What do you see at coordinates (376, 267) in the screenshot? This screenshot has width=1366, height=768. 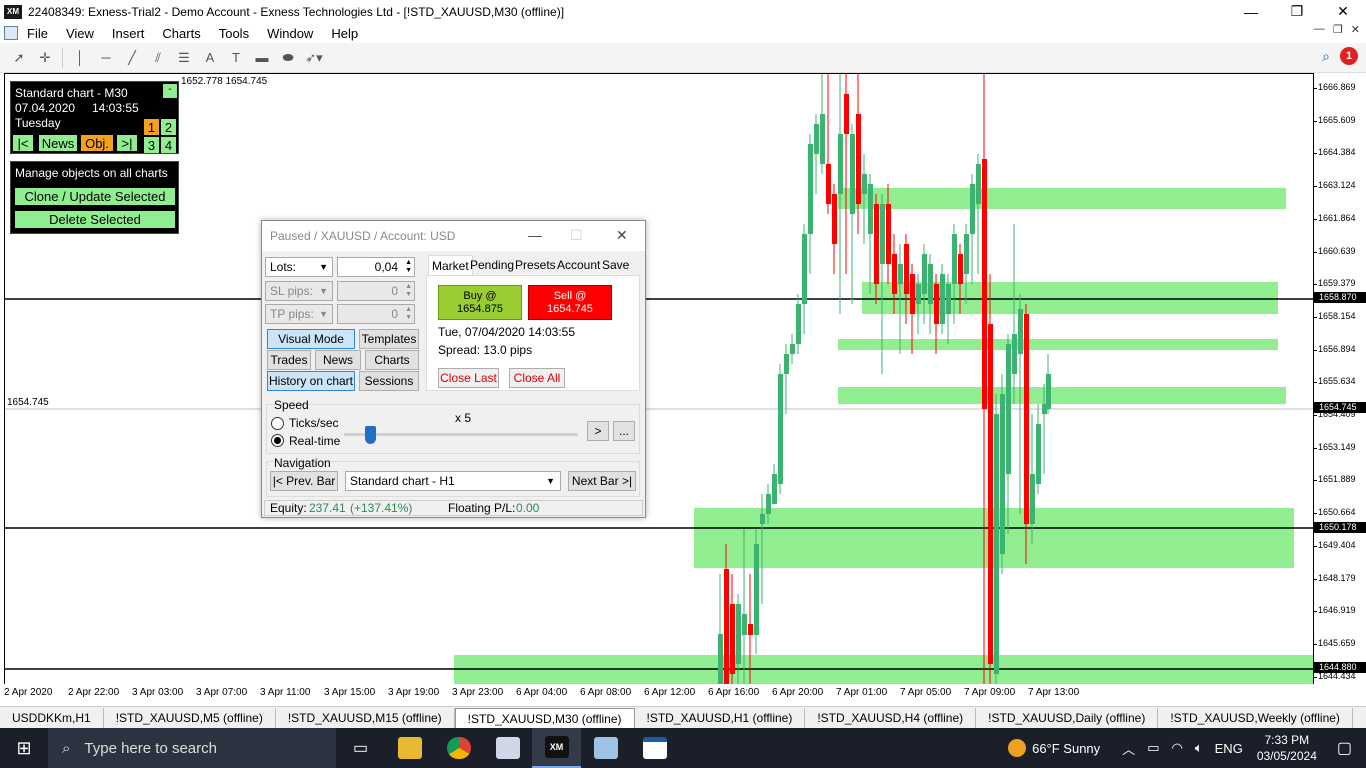 I see `lots-input: 0,04 ▲ ▼` at bounding box center [376, 267].